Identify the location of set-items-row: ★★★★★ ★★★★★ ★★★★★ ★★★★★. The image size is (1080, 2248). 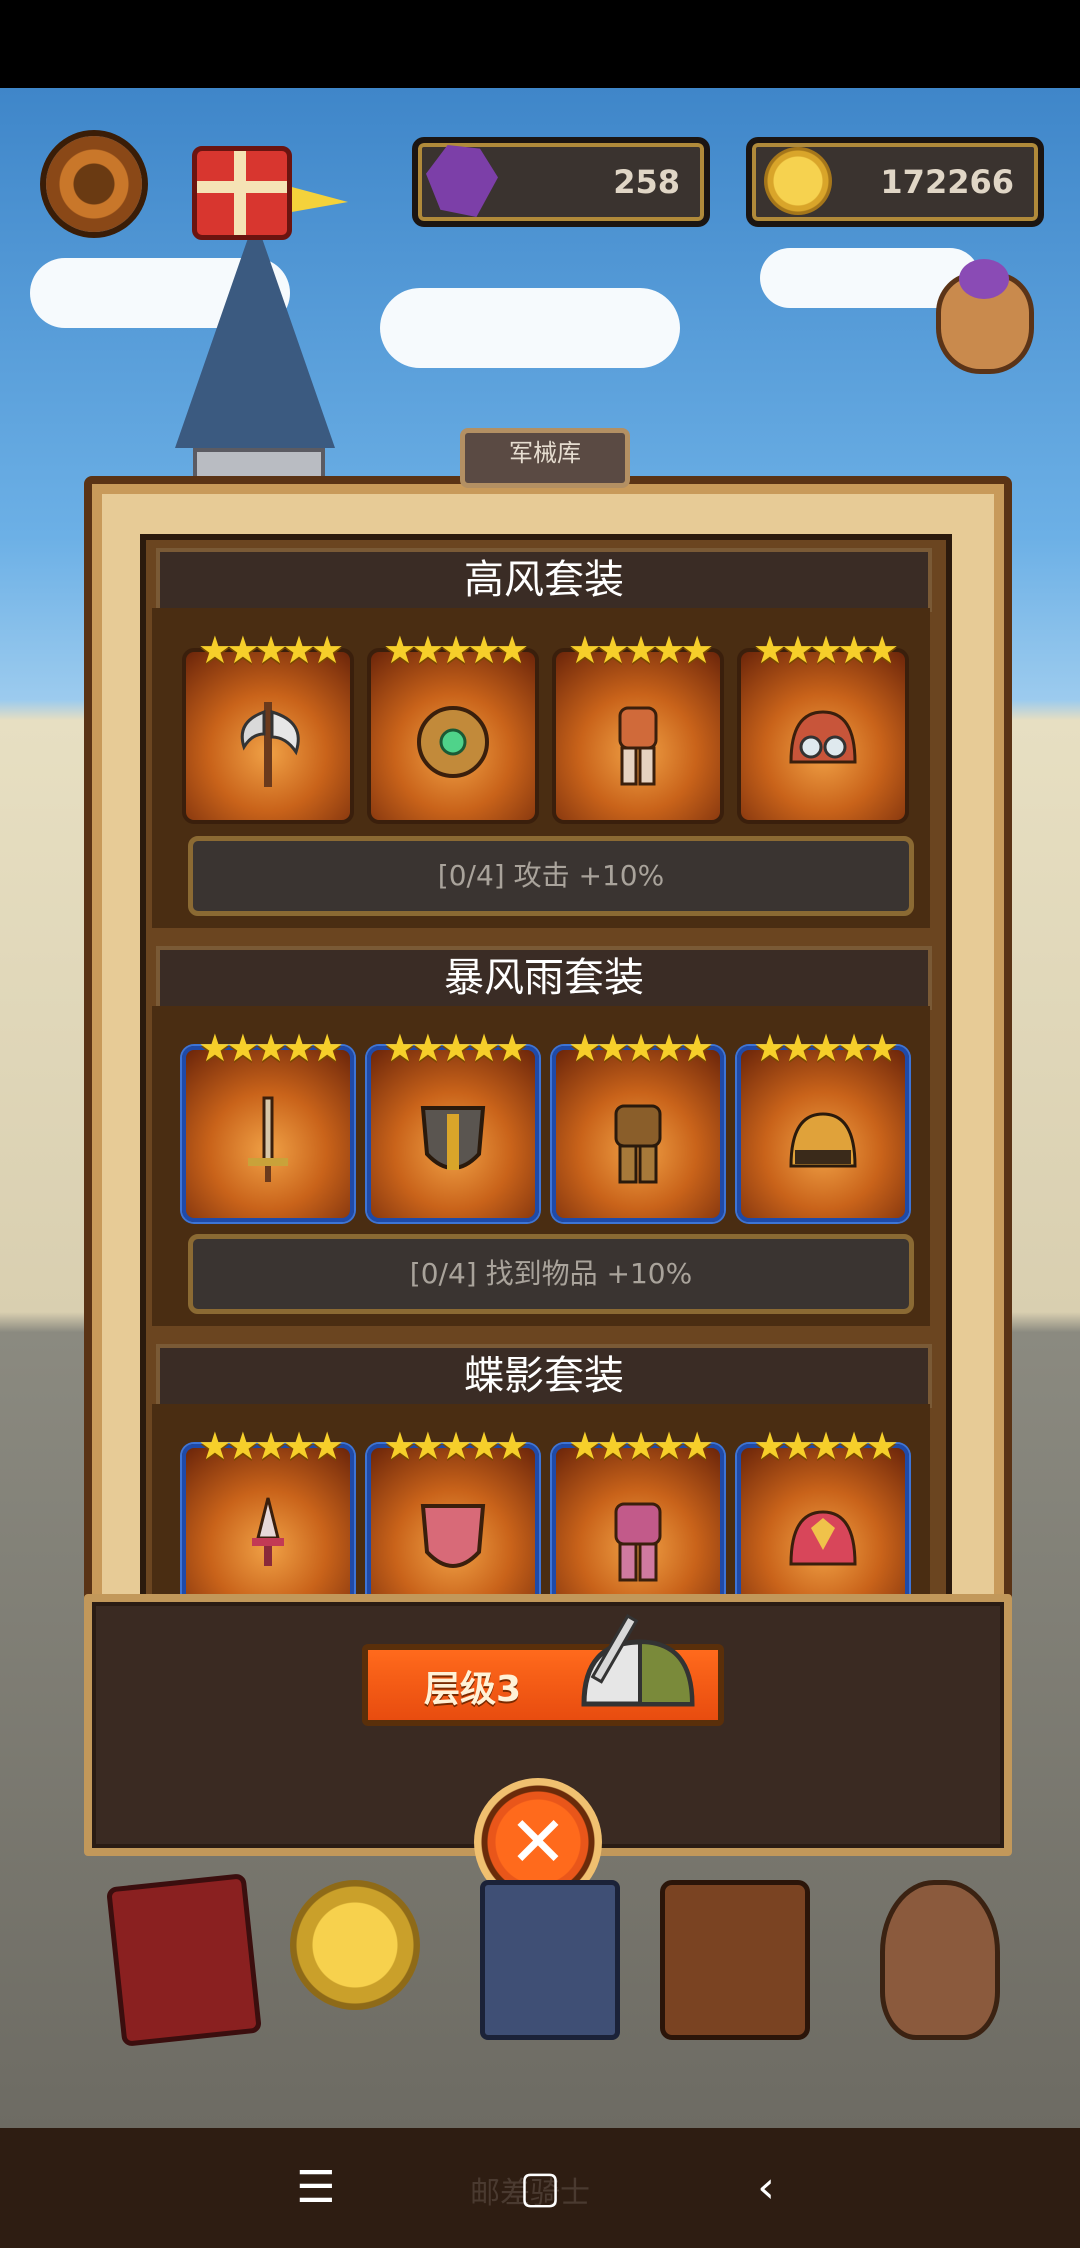
(541, 1502).